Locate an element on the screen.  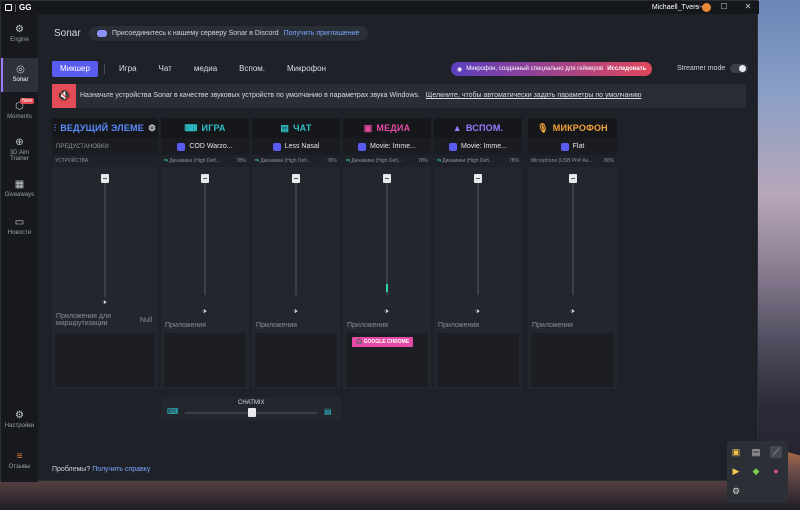
sidebar-item-engine: ⚙ Engine is located at coordinates (19, 33).